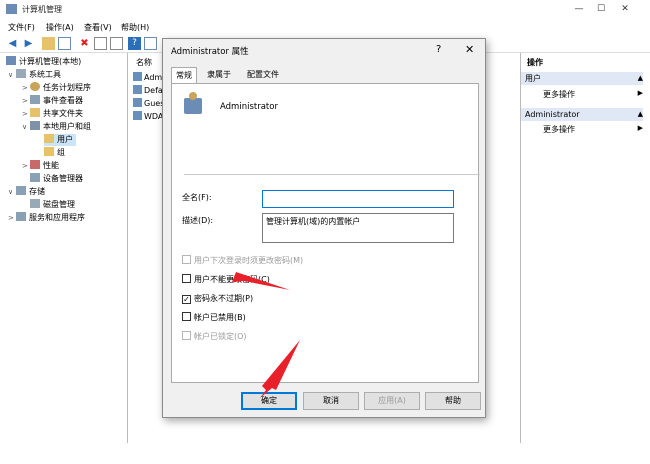  What do you see at coordinates (261, 281) in the screenshot?
I see `red-arrow-disabled` at bounding box center [261, 281].